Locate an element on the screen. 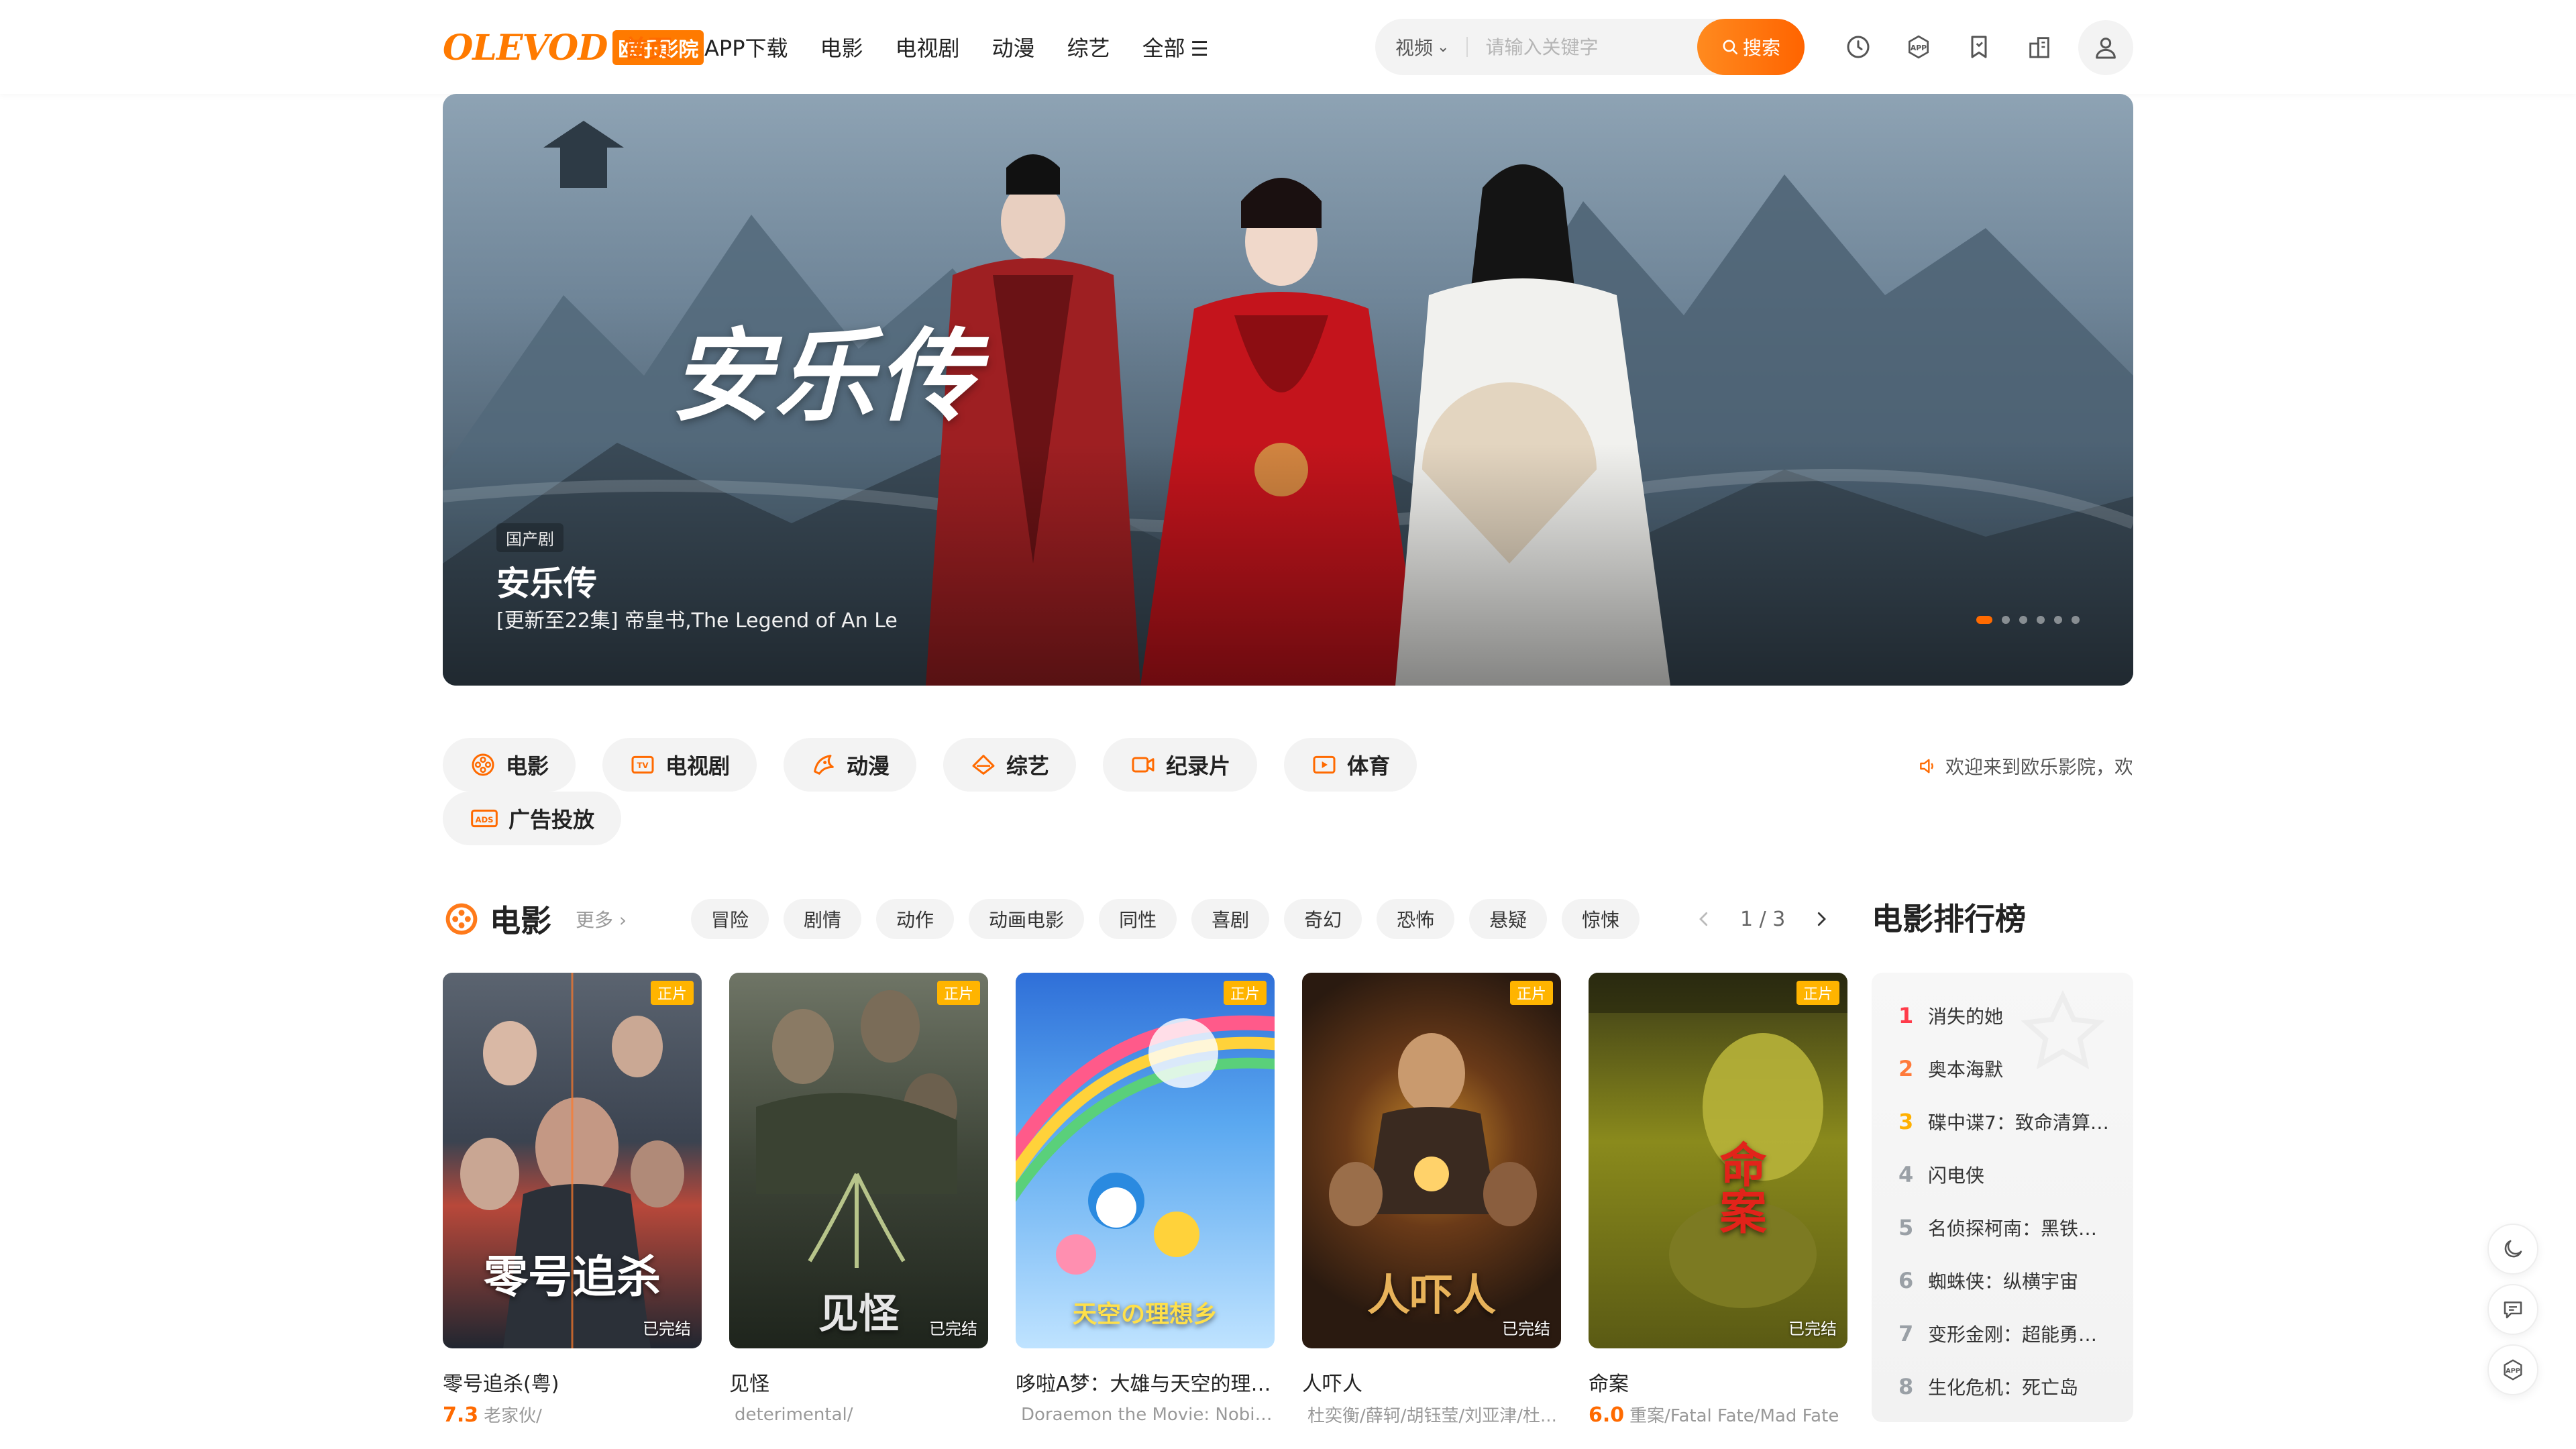 The width and height of the screenshot is (2576, 1449). nav-variety: 综艺 is located at coordinates (1088, 47).